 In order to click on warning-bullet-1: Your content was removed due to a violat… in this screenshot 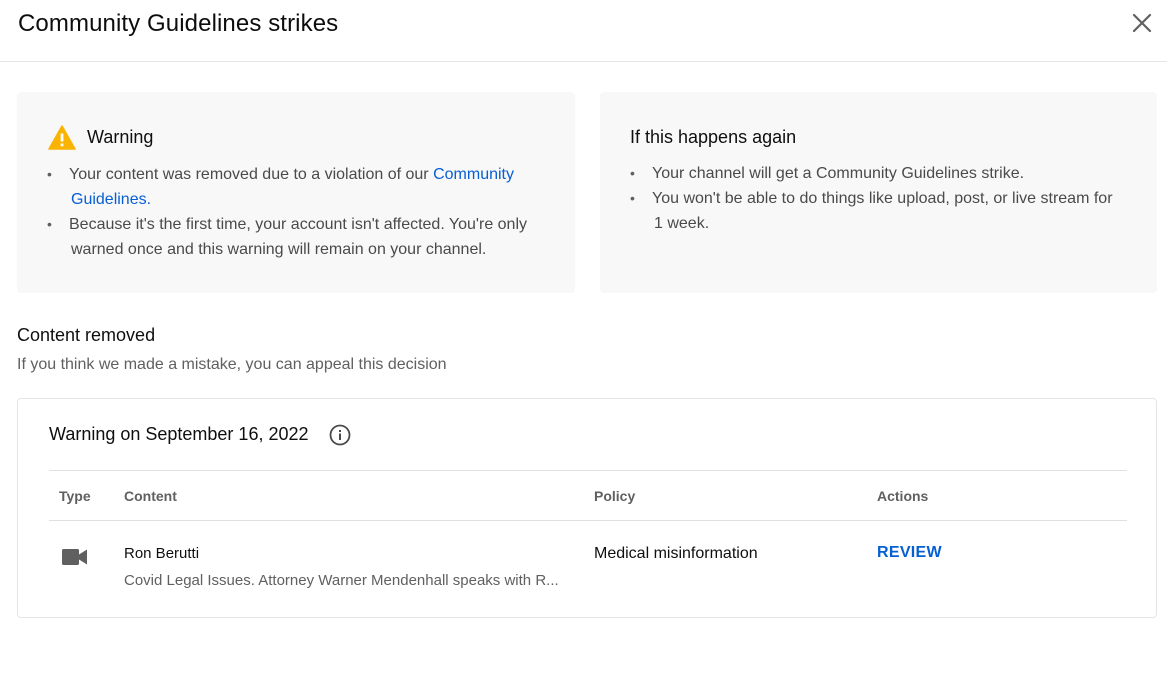, I will do `click(302, 187)`.